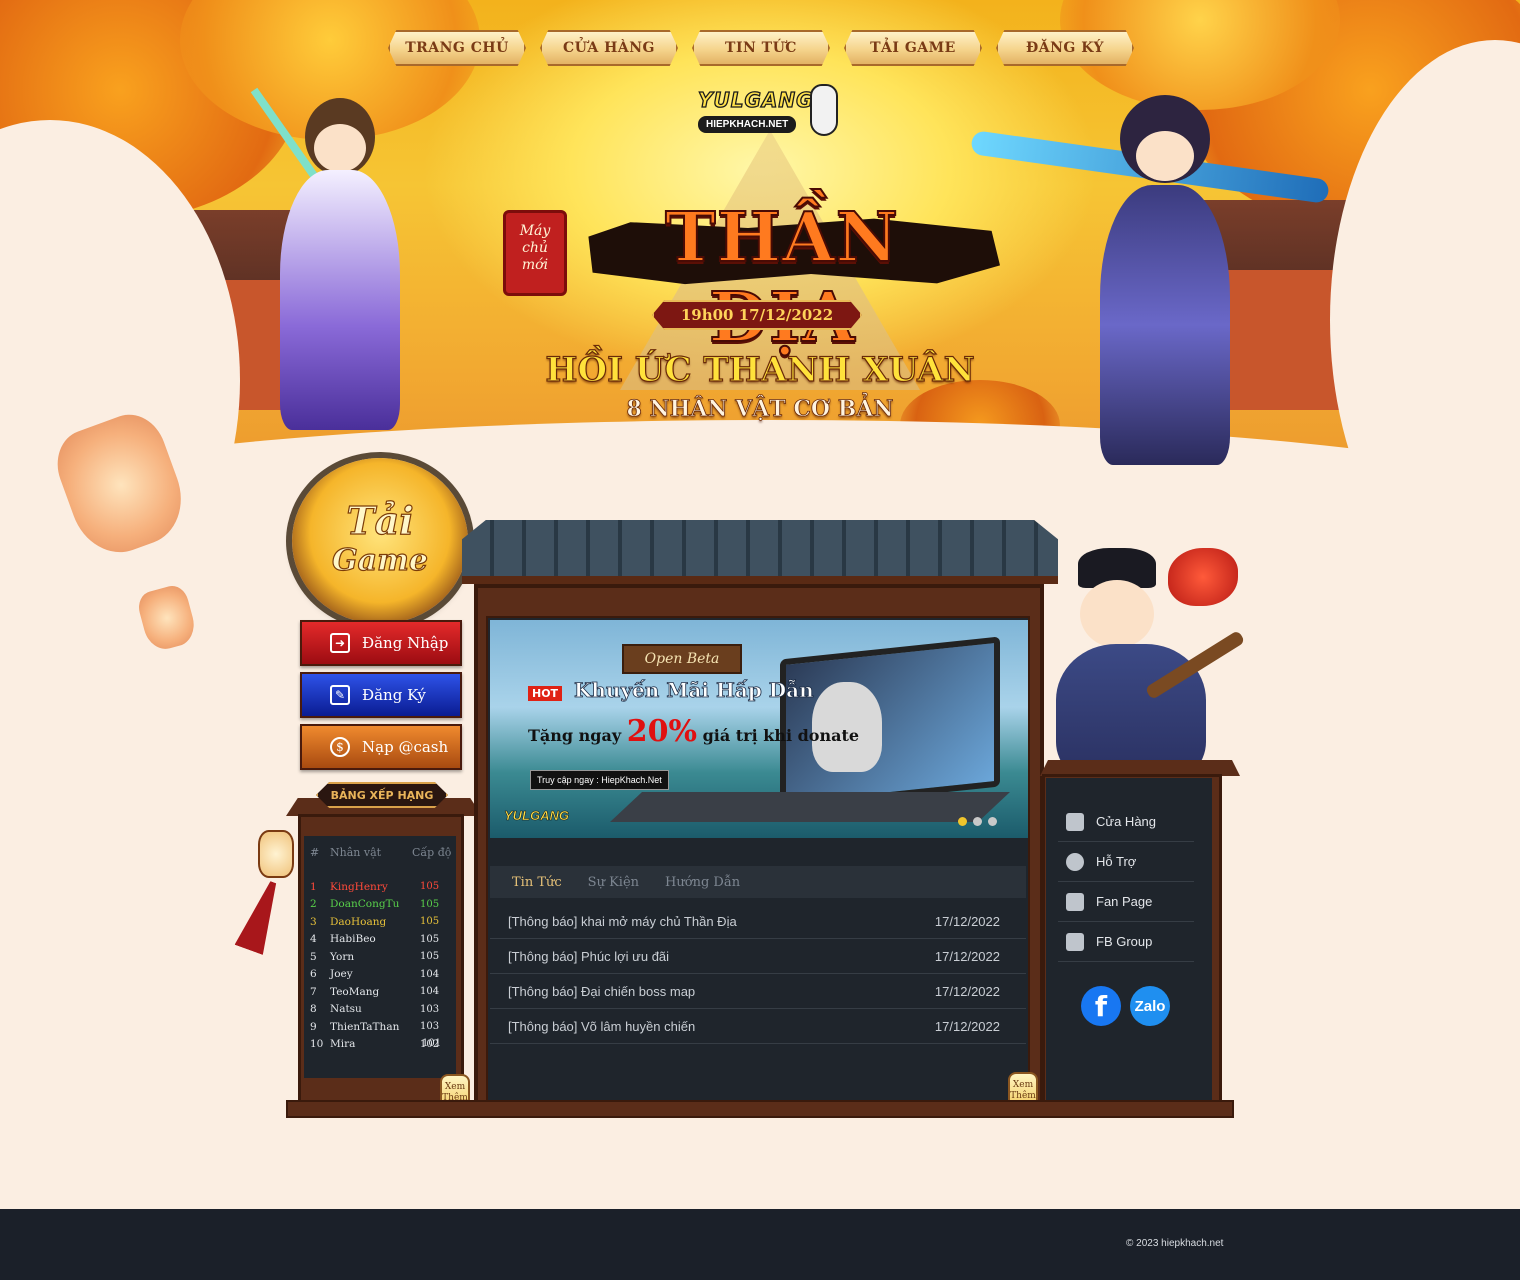  Describe the element at coordinates (694, 690) in the screenshot. I see `promo-title: Khuyến Mãi Hấp Dẫn` at that location.